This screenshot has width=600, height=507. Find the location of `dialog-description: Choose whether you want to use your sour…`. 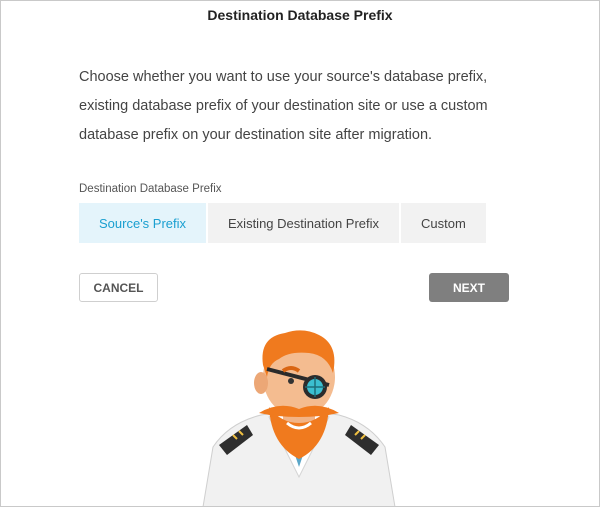

dialog-description: Choose whether you want to use your sour… is located at coordinates (283, 106).